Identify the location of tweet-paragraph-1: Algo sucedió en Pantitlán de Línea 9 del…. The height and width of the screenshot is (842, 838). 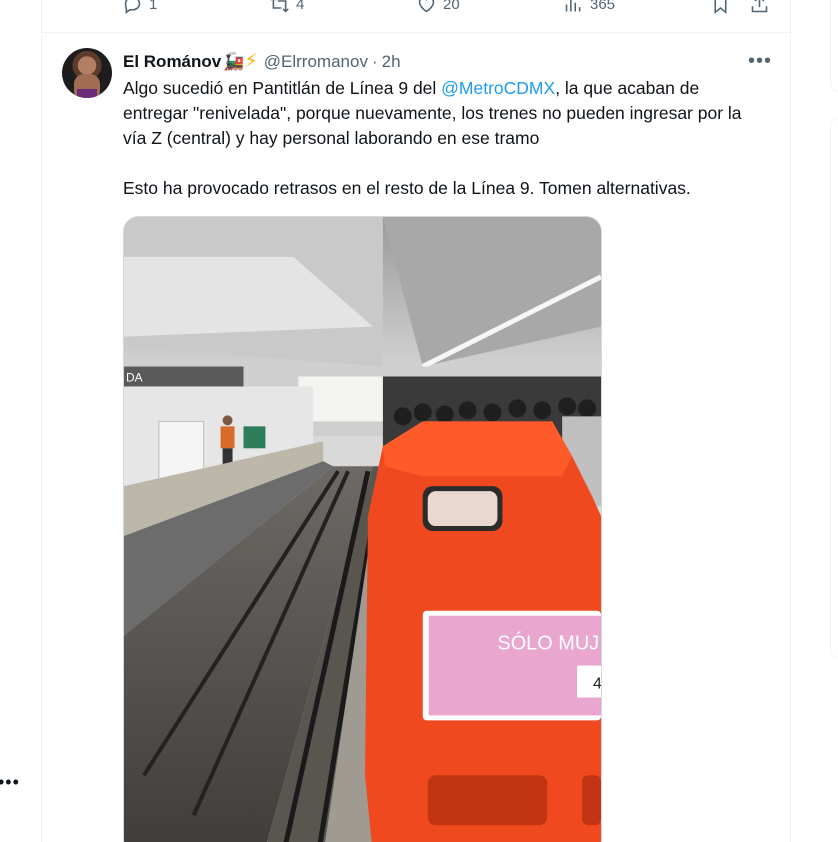
(443, 113).